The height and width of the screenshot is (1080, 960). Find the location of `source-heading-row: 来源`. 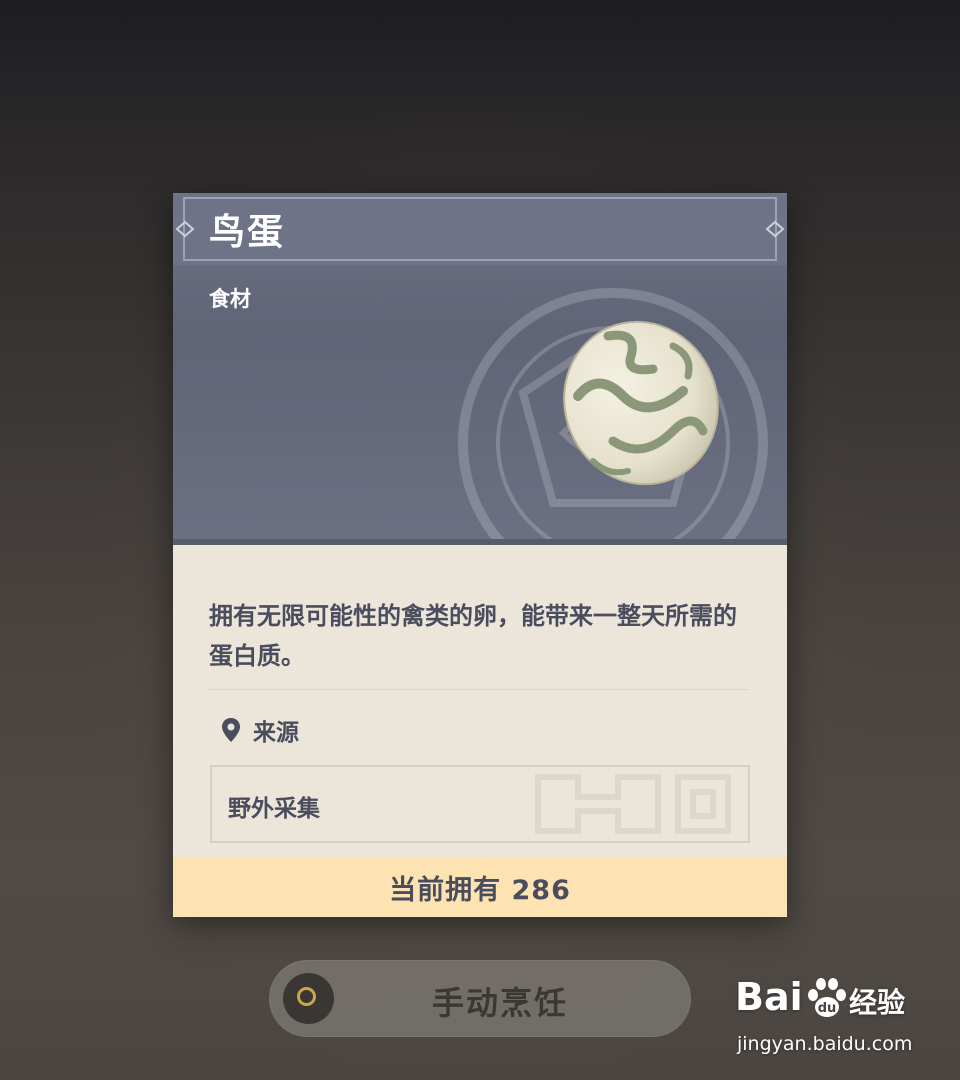

source-heading-row: 来源 is located at coordinates (260, 730).